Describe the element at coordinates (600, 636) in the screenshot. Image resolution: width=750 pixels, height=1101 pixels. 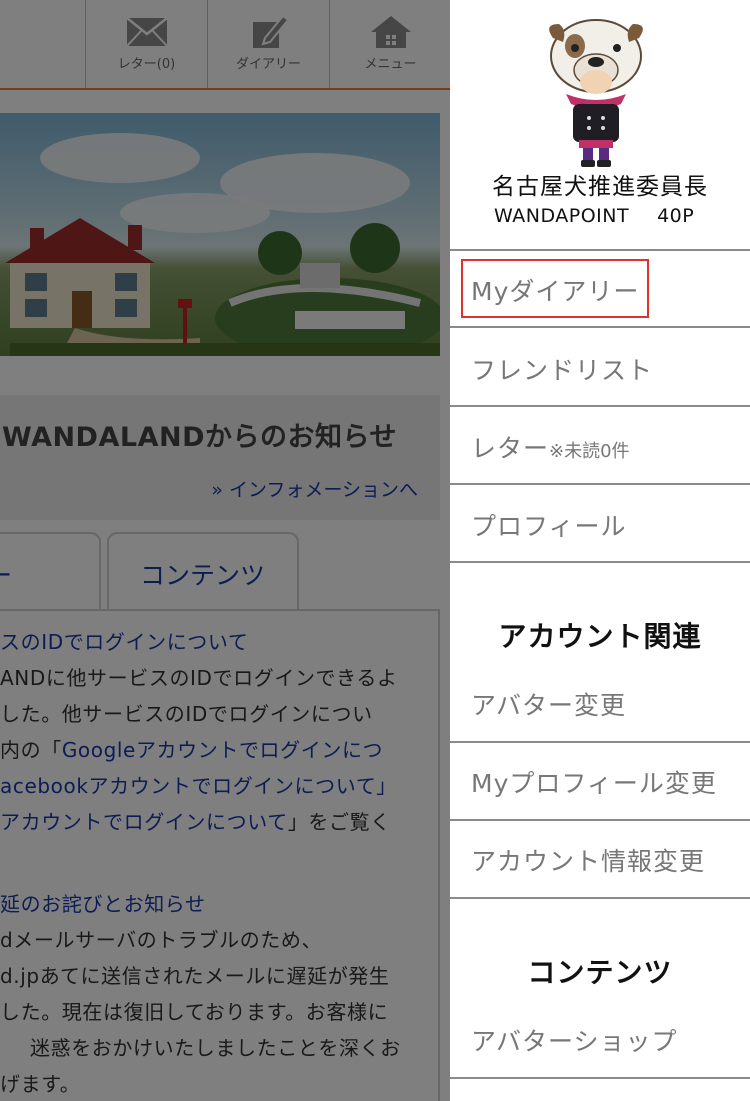
I see `section-account-title: アカウント関連` at that location.